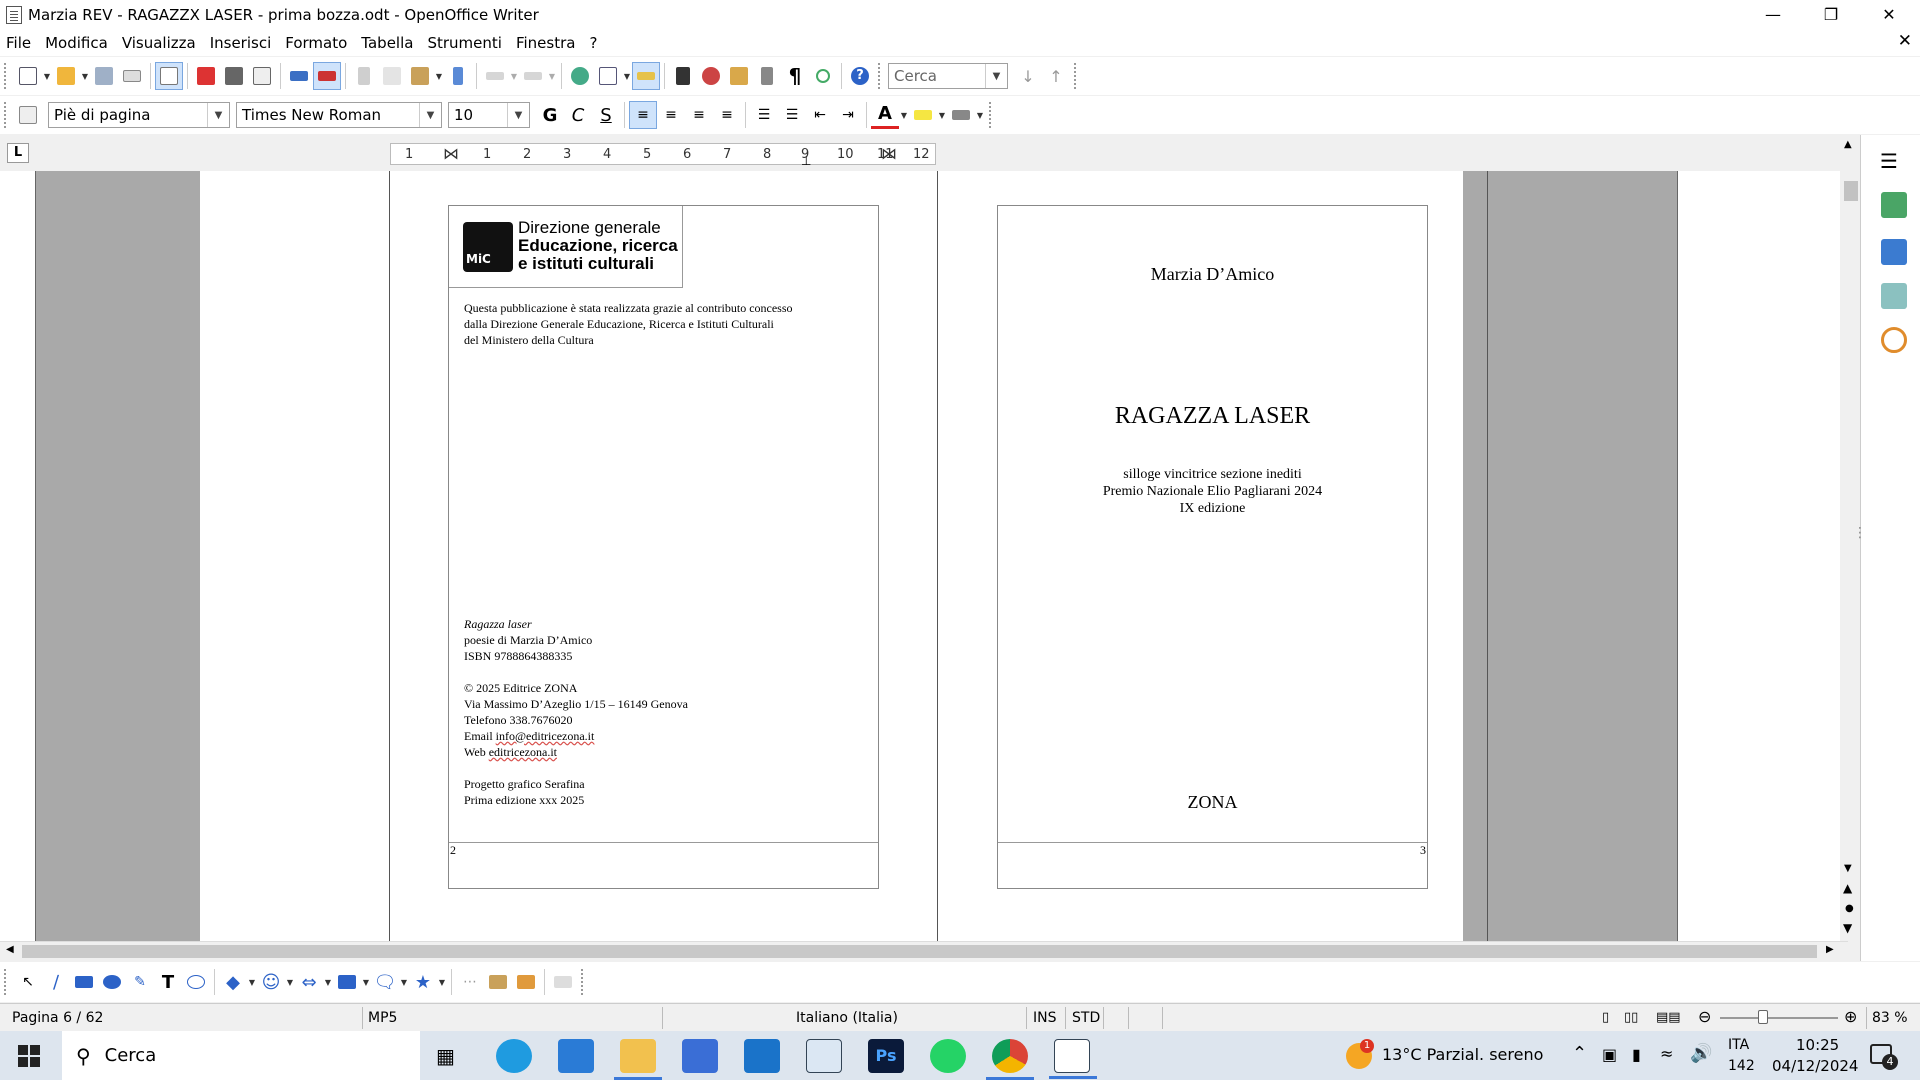  Describe the element at coordinates (6, 115) in the screenshot. I see `toolbar-grip` at that location.